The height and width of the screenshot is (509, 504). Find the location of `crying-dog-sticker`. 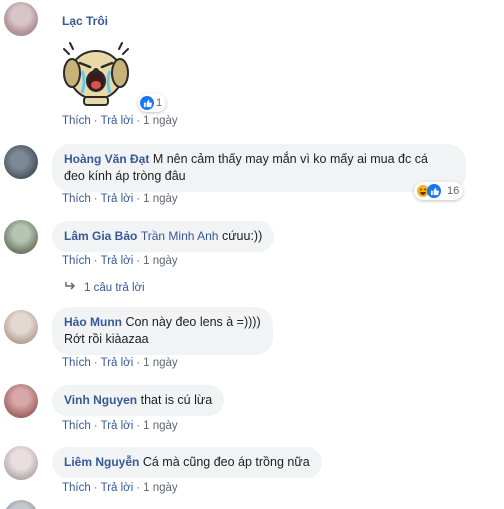

crying-dog-sticker is located at coordinates (96, 73).